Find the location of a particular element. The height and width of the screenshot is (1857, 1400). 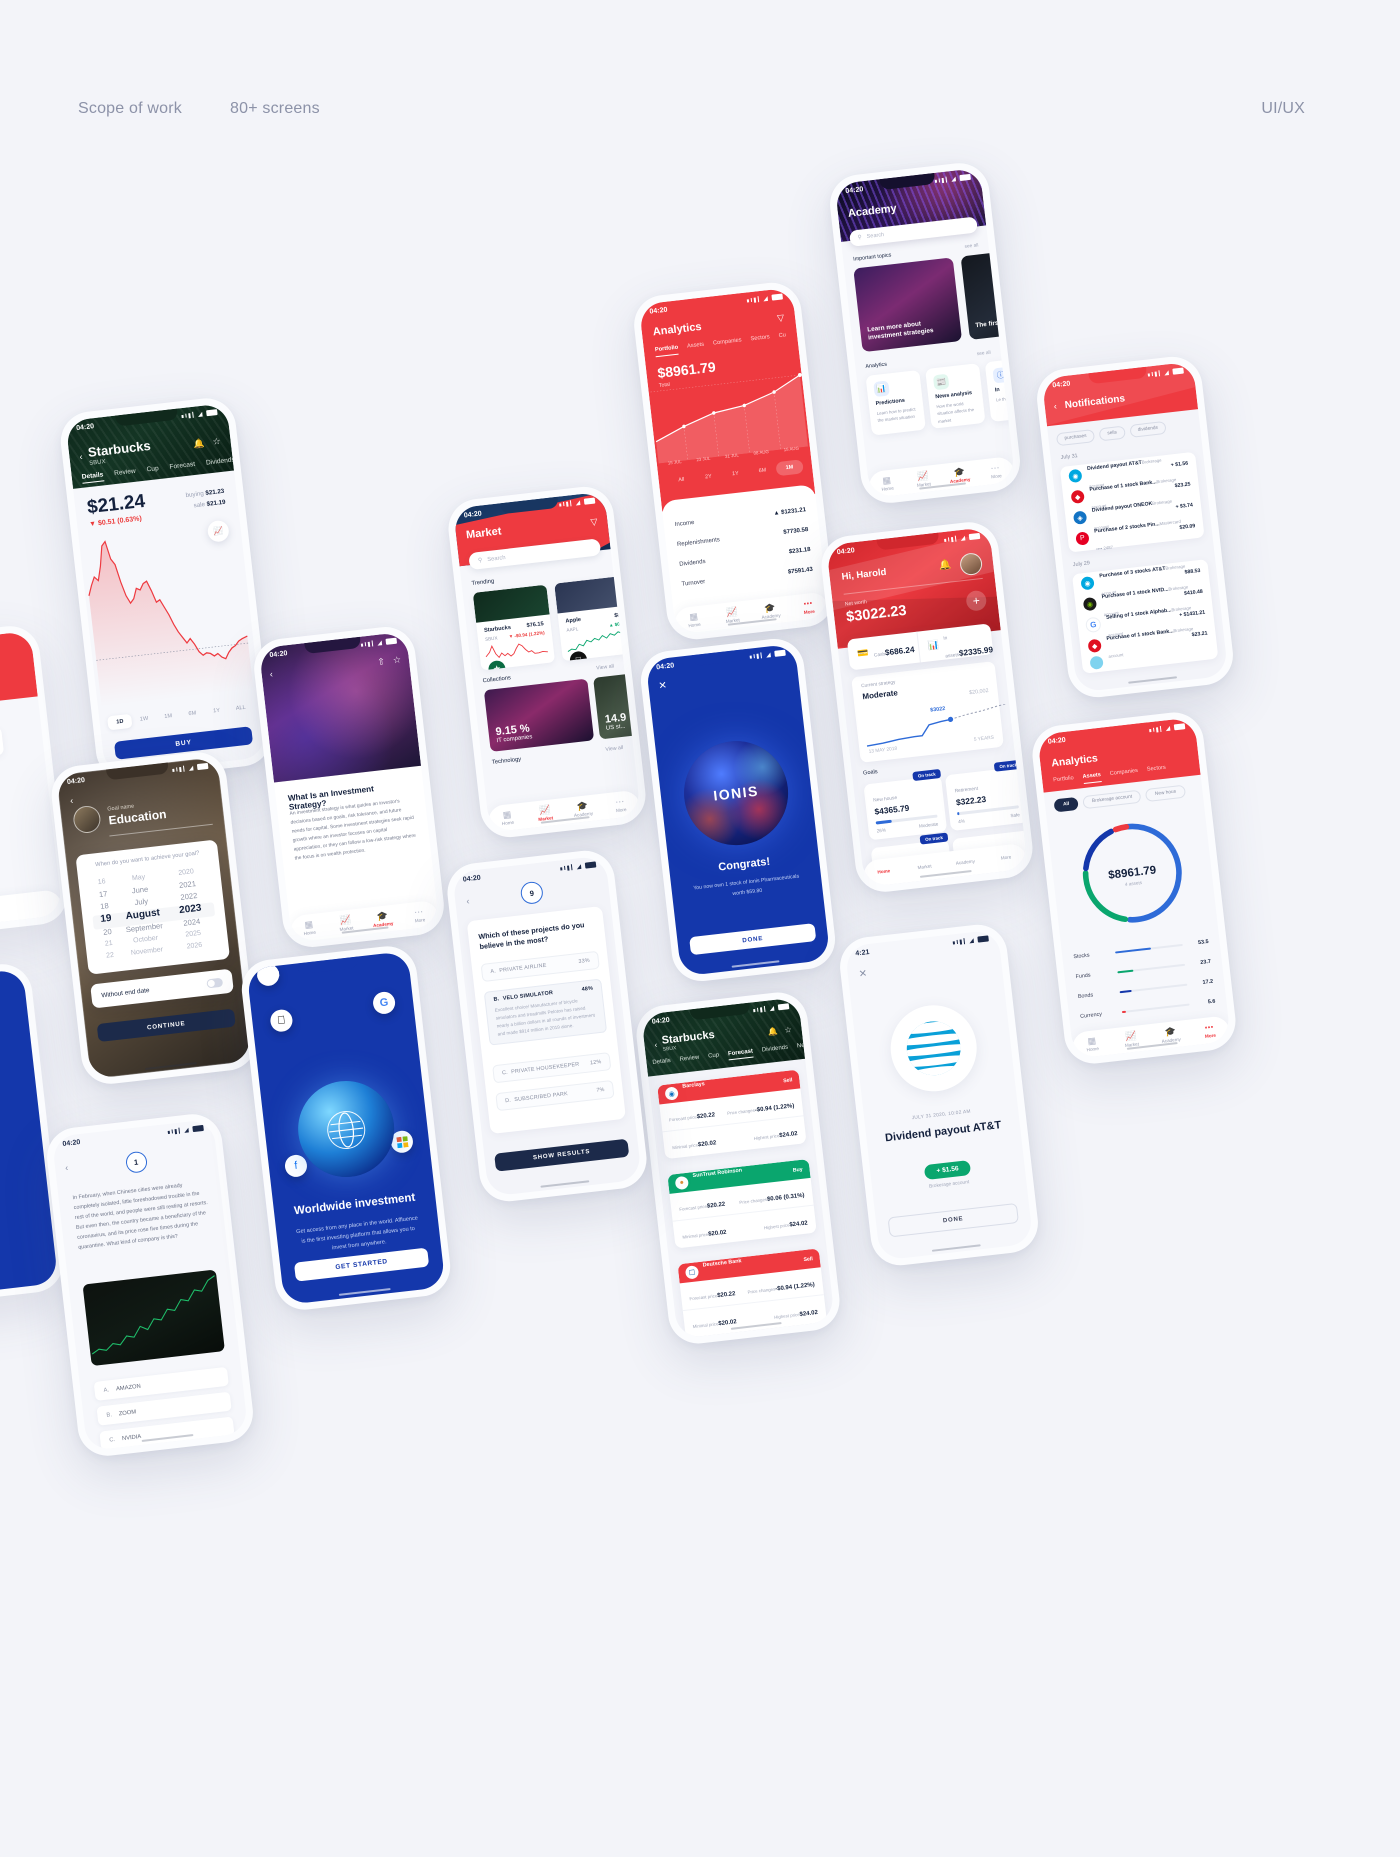

bar-chart-icon: 📊 is located at coordinates (881, 389).